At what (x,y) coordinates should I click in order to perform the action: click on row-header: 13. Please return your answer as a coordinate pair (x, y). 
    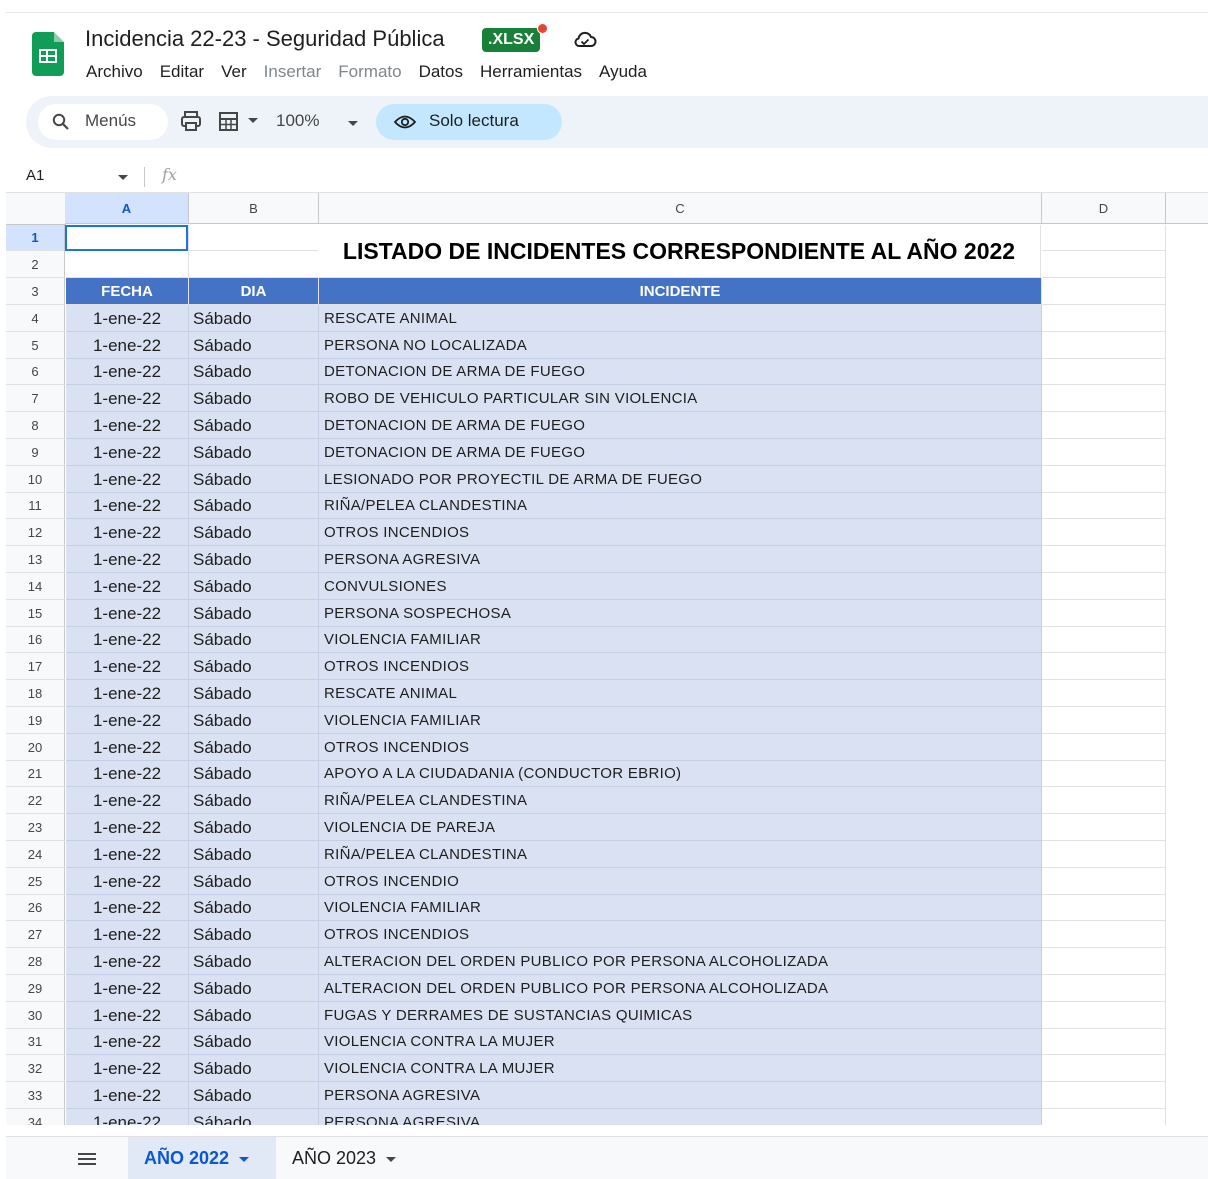
    Looking at the image, I should click on (35, 559).